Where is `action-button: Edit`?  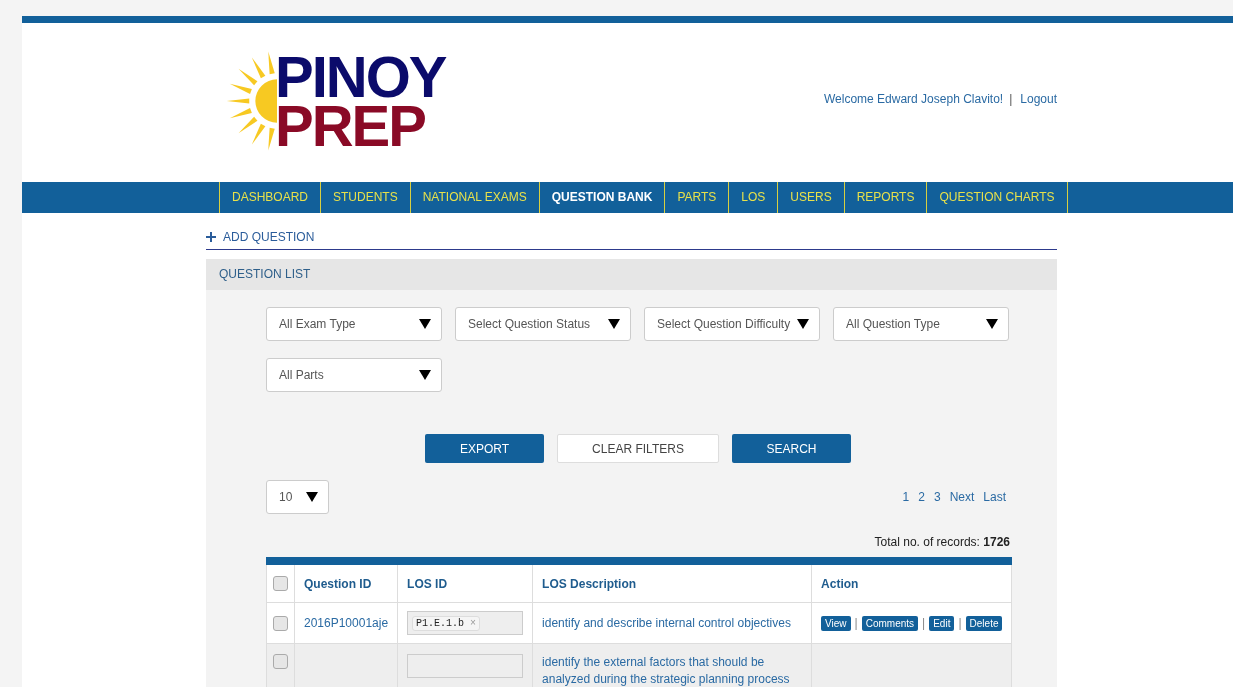
action-button: Edit is located at coordinates (942, 623).